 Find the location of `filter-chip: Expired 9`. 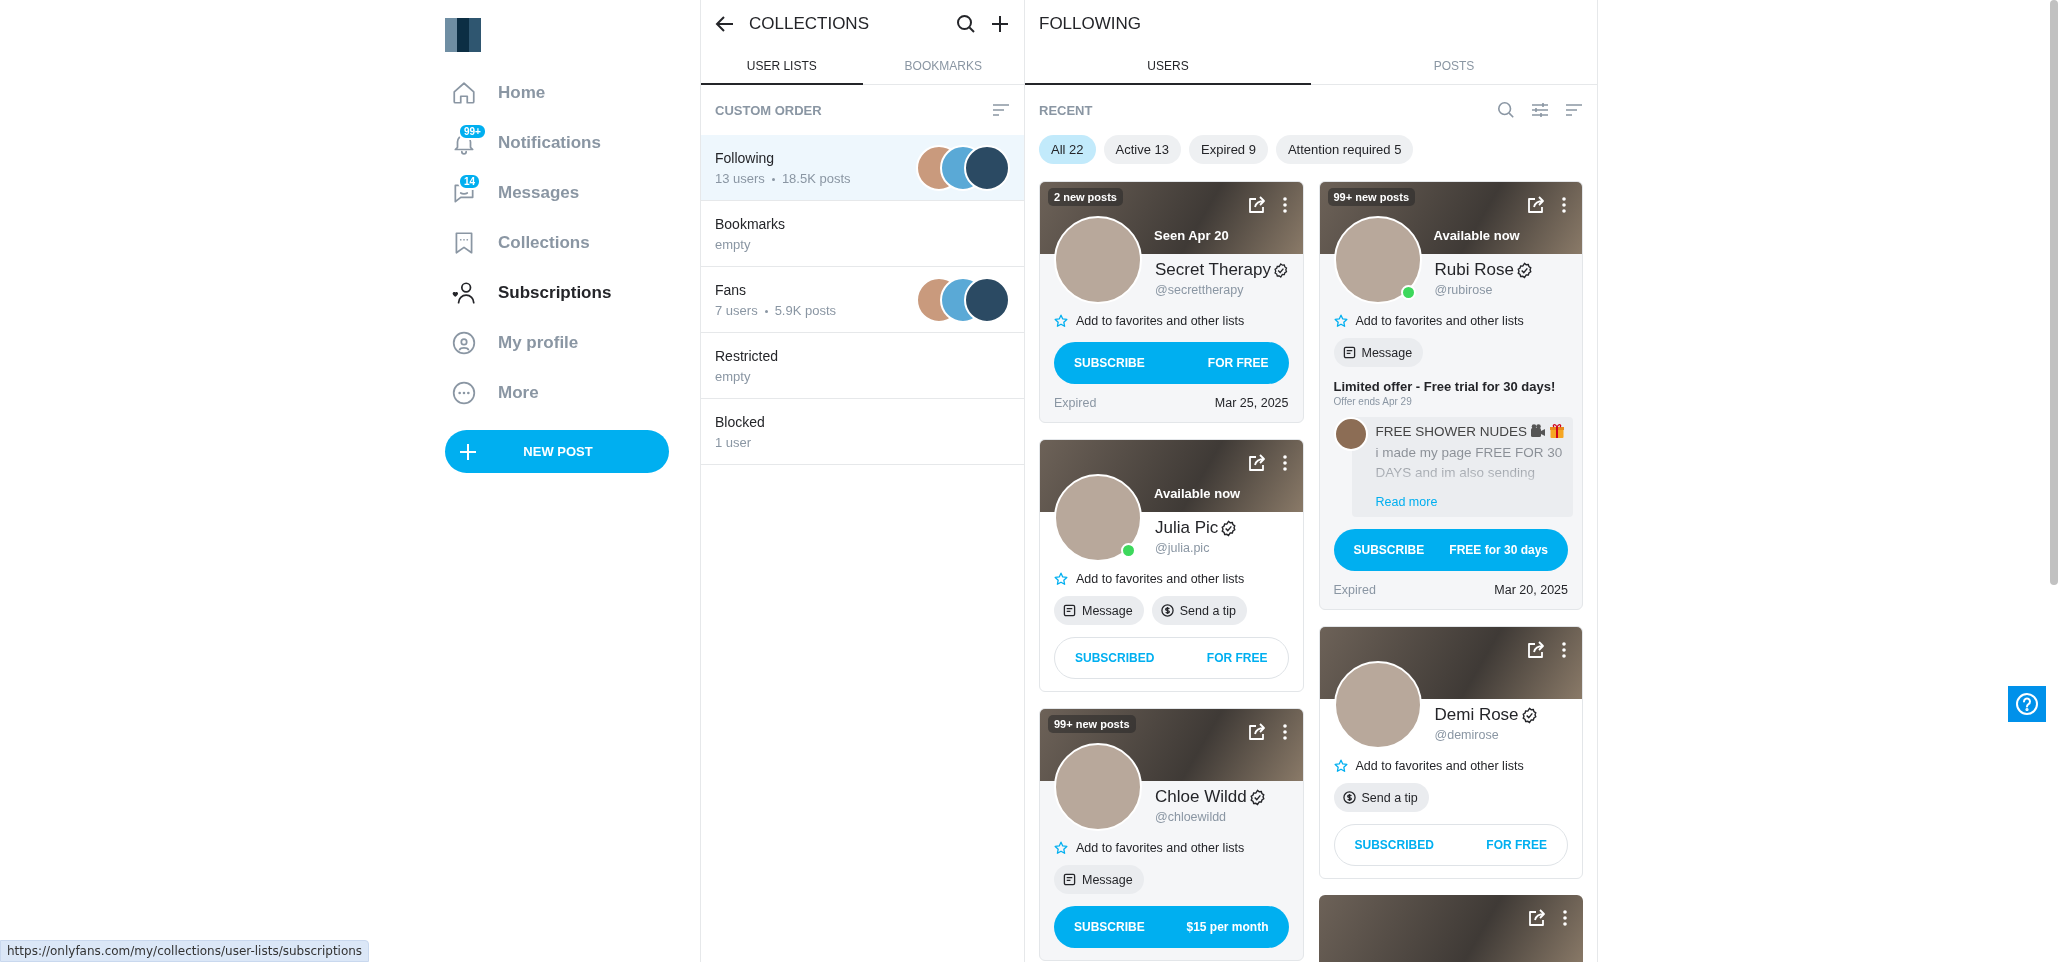

filter-chip: Expired 9 is located at coordinates (1228, 149).